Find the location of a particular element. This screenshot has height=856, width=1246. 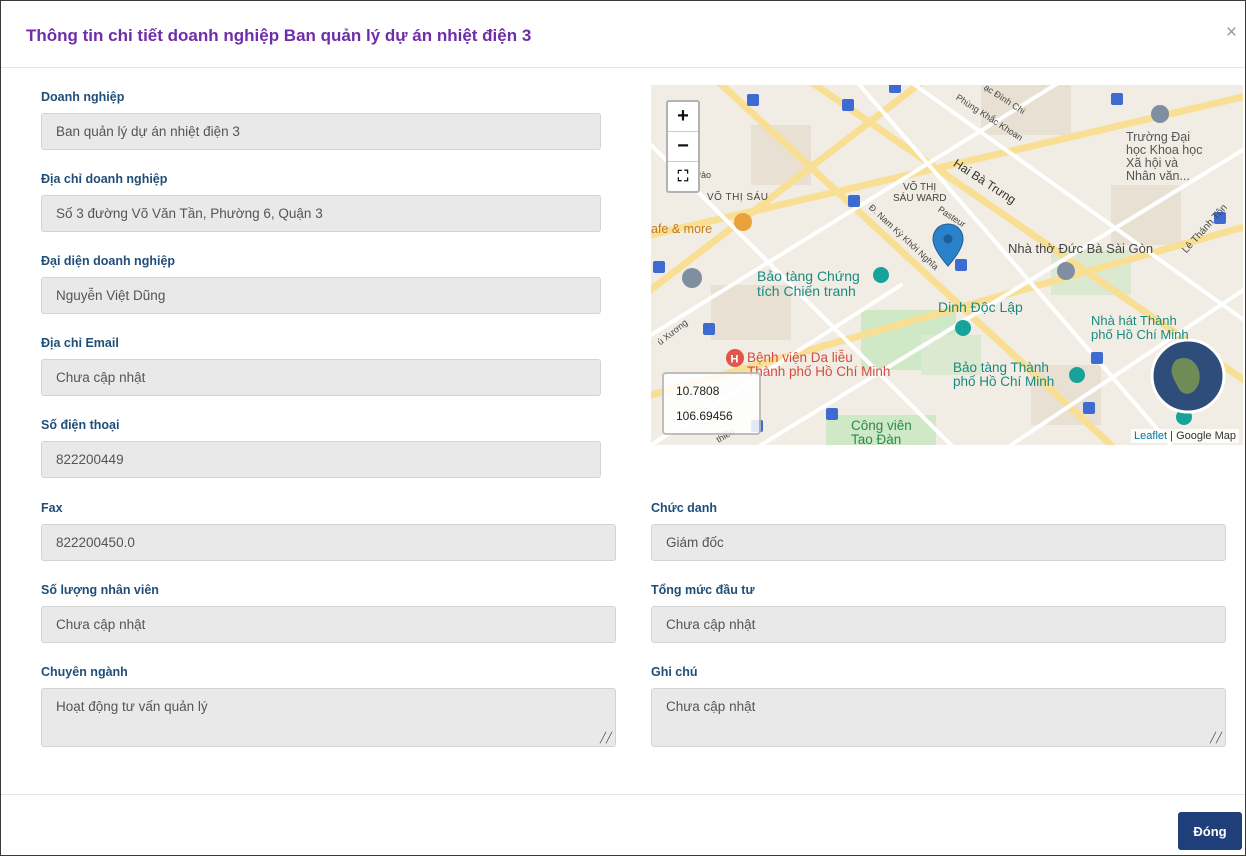

email-field: Chưa cập nhật is located at coordinates (321, 377).